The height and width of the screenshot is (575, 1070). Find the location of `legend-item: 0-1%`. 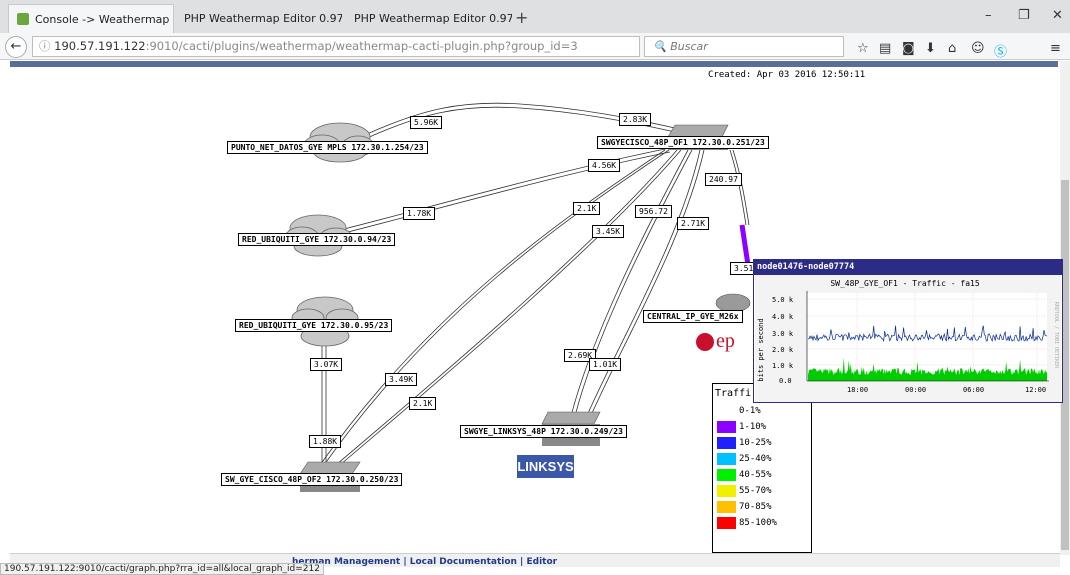

legend-item: 0-1% is located at coordinates (739, 411).